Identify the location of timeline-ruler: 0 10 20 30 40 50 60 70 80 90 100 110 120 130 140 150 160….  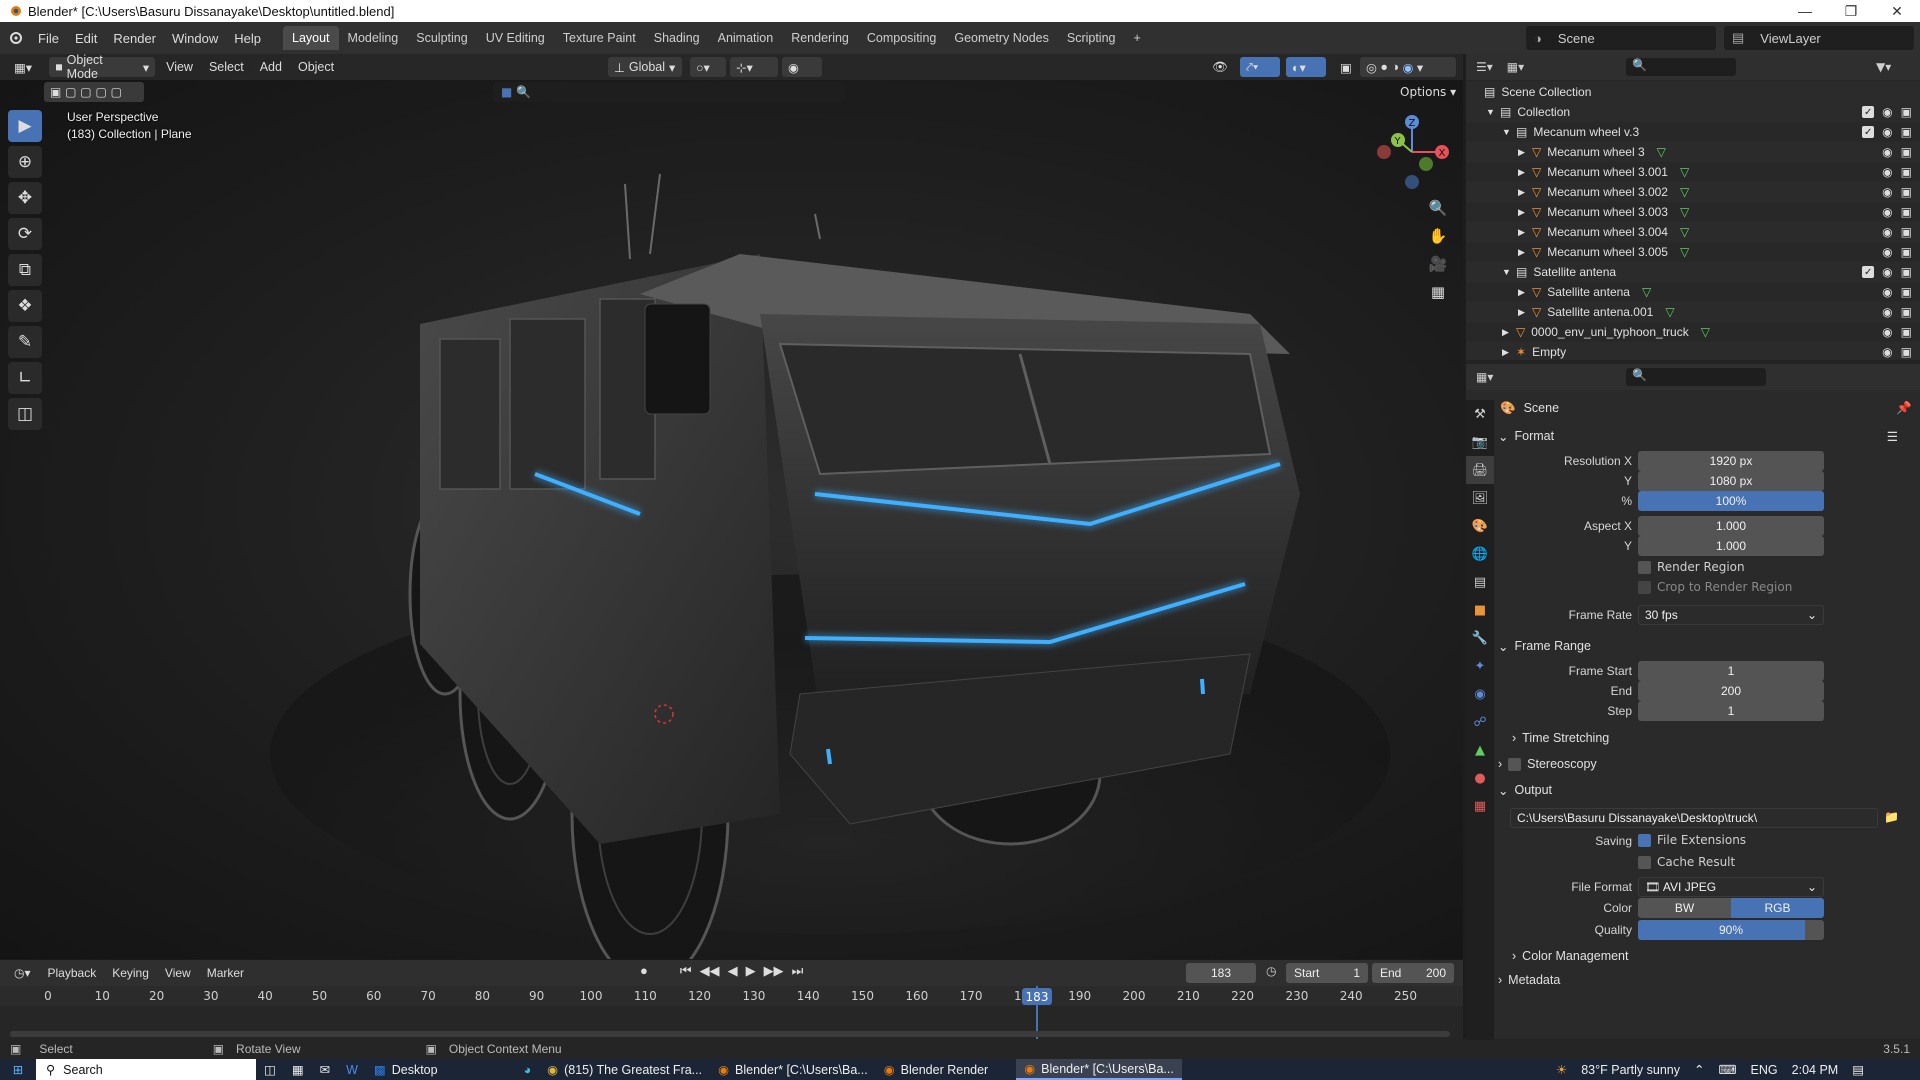
(731, 996).